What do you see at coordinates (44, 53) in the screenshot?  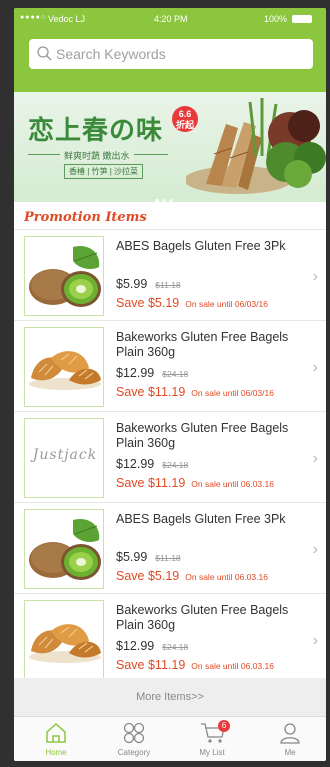 I see `search-icon` at bounding box center [44, 53].